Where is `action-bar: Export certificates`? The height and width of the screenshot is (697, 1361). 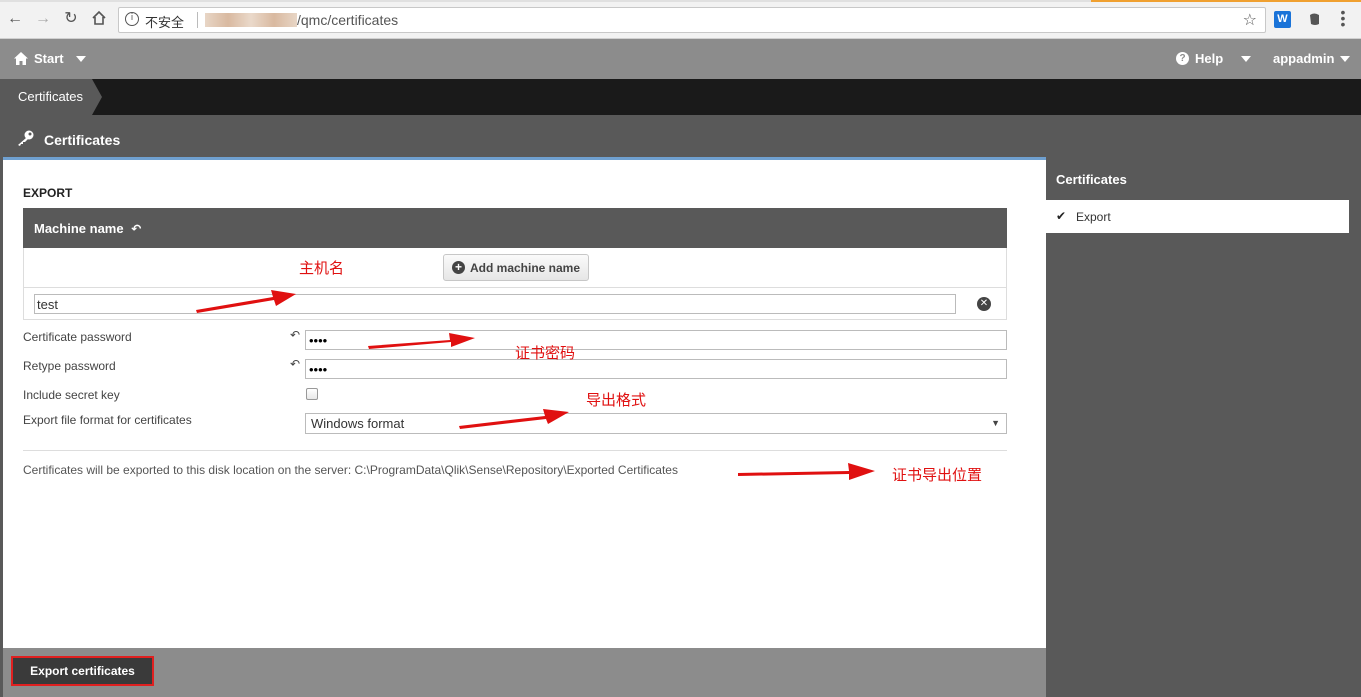 action-bar: Export certificates is located at coordinates (524, 672).